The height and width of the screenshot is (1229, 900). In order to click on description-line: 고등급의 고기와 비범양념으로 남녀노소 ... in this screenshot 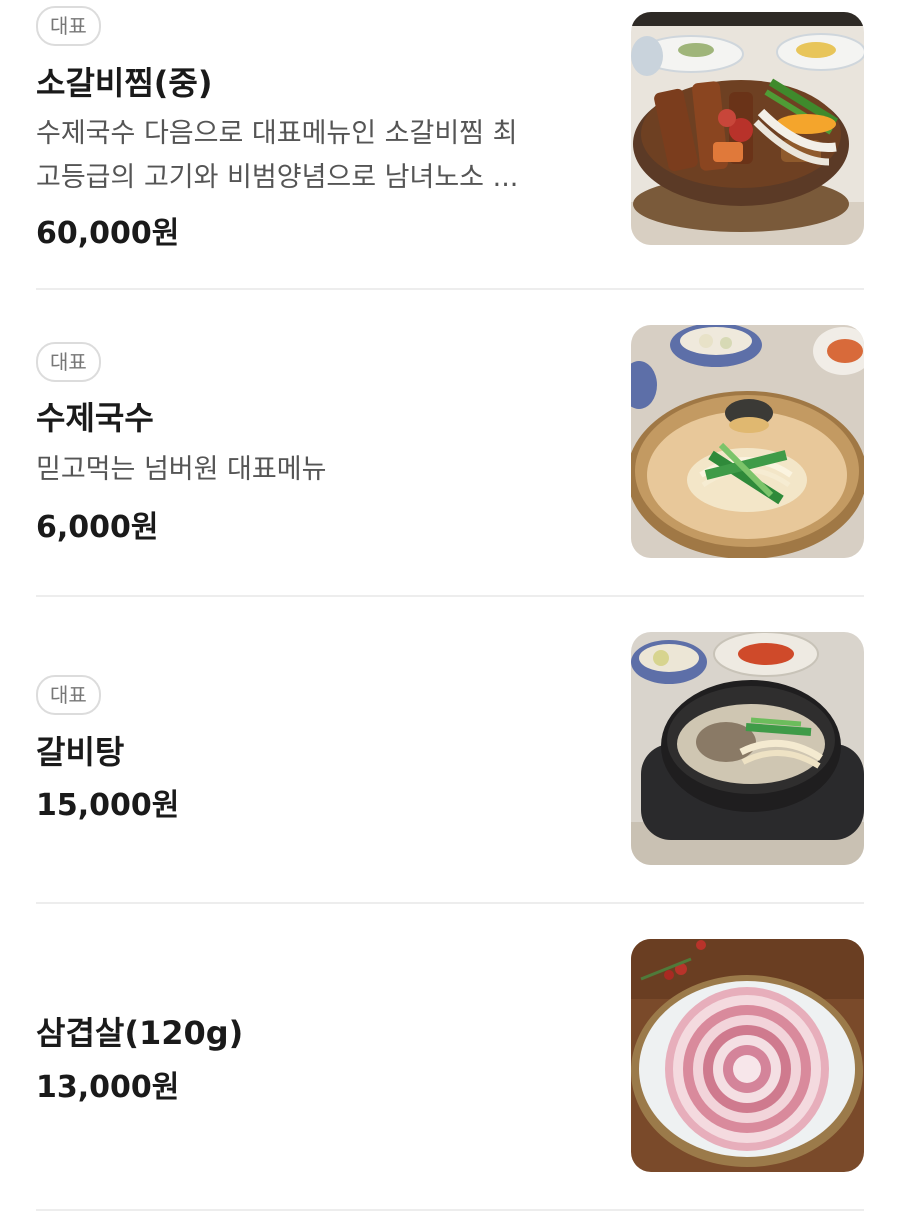, I will do `click(277, 177)`.